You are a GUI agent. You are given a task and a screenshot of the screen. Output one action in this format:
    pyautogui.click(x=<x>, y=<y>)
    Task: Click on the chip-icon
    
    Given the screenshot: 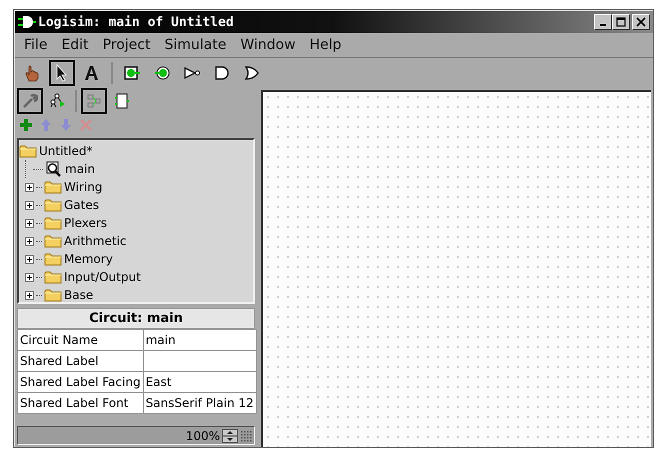 What is the action you would take?
    pyautogui.click(x=122, y=101)
    